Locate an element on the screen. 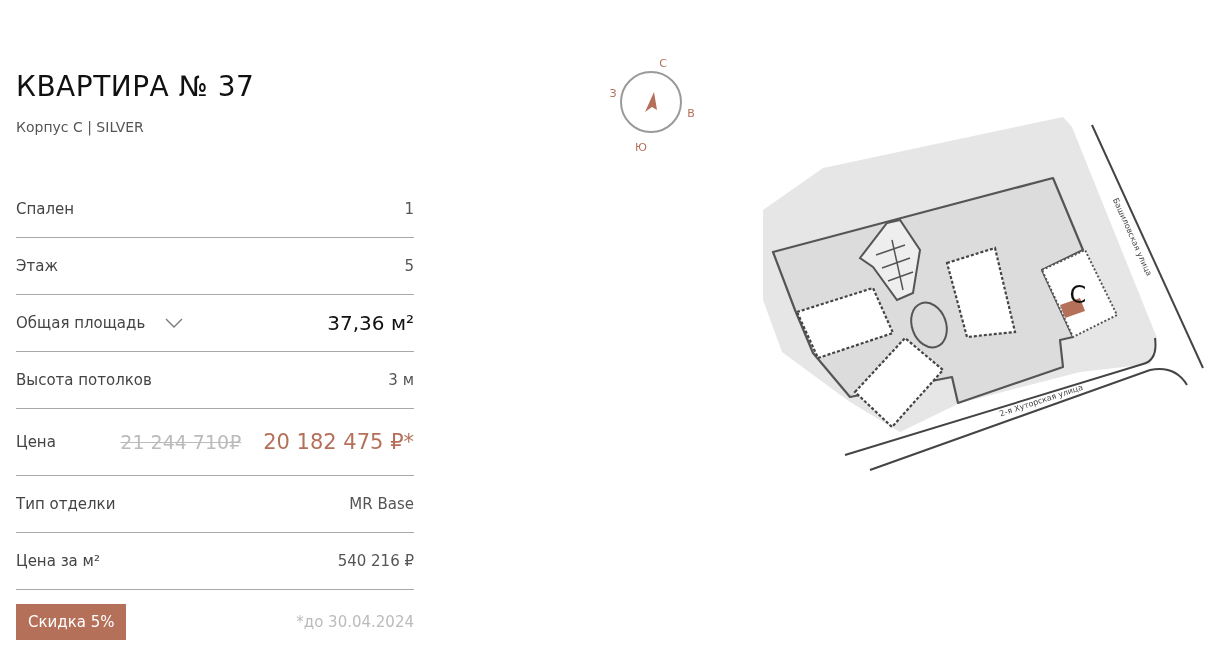 The height and width of the screenshot is (668, 1220). spec-label: Высота потолков is located at coordinates (84, 380).